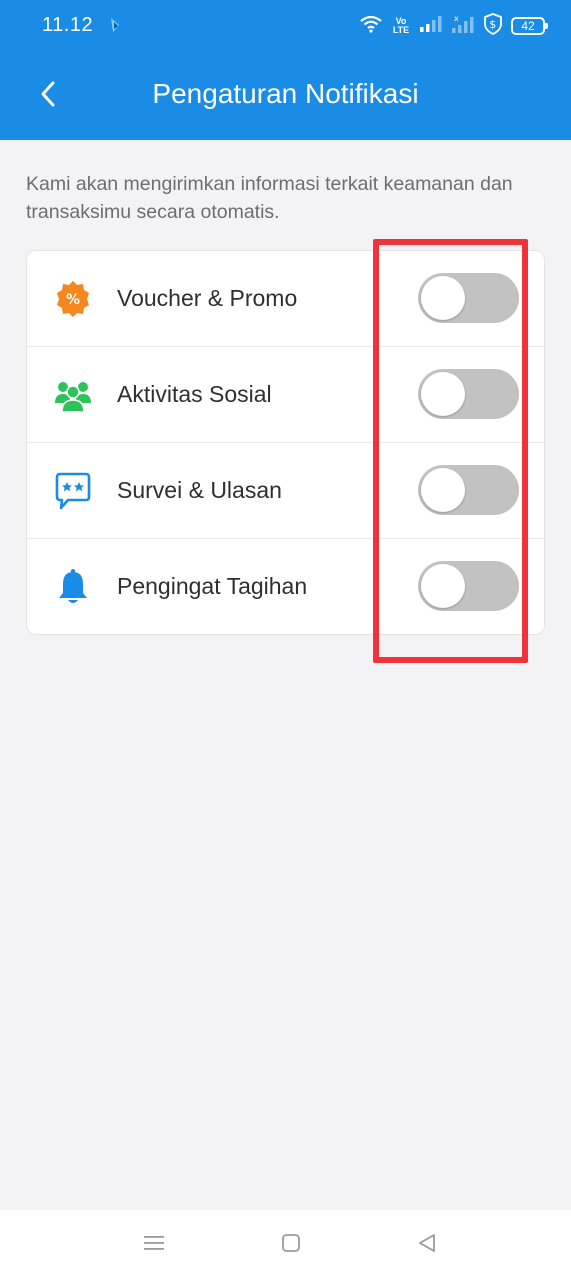 The width and height of the screenshot is (571, 1280). I want to click on voucher-promo-toggle, so click(468, 298).